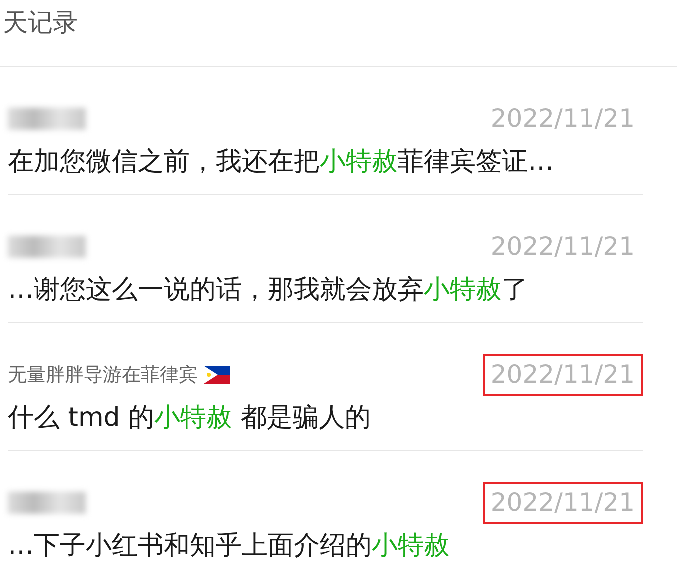 The width and height of the screenshot is (677, 575). Describe the element at coordinates (40, 22) in the screenshot. I see `page-title: 天记录` at that location.